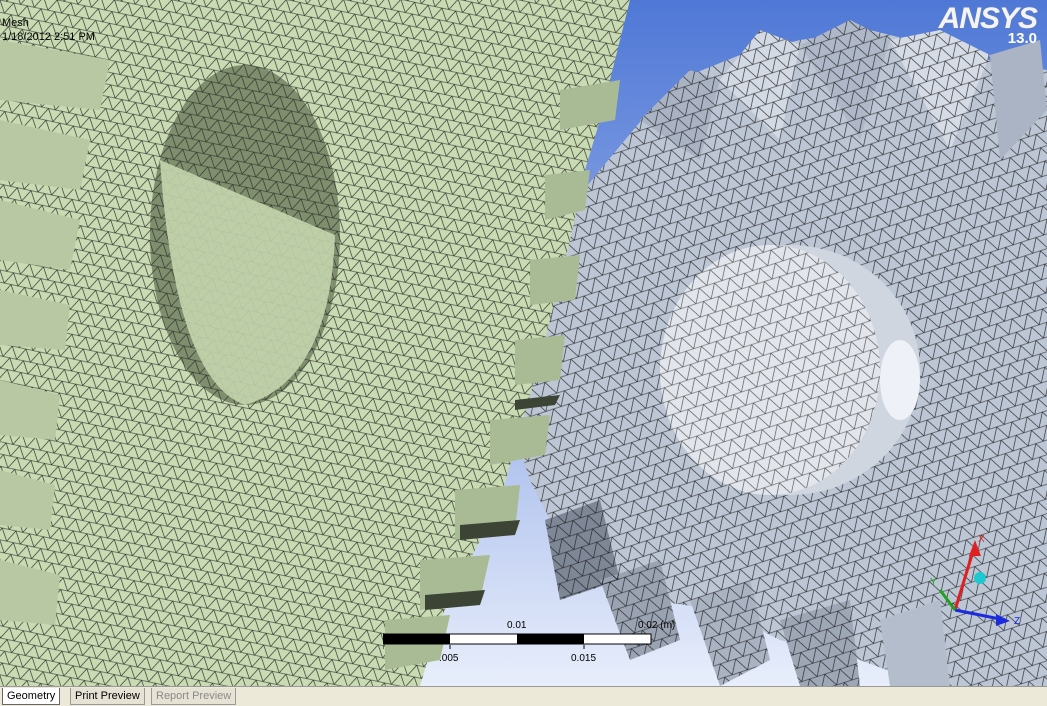 The image size is (1047, 706). Describe the element at coordinates (933, 582) in the screenshot. I see `triad-y-label: Y` at that location.